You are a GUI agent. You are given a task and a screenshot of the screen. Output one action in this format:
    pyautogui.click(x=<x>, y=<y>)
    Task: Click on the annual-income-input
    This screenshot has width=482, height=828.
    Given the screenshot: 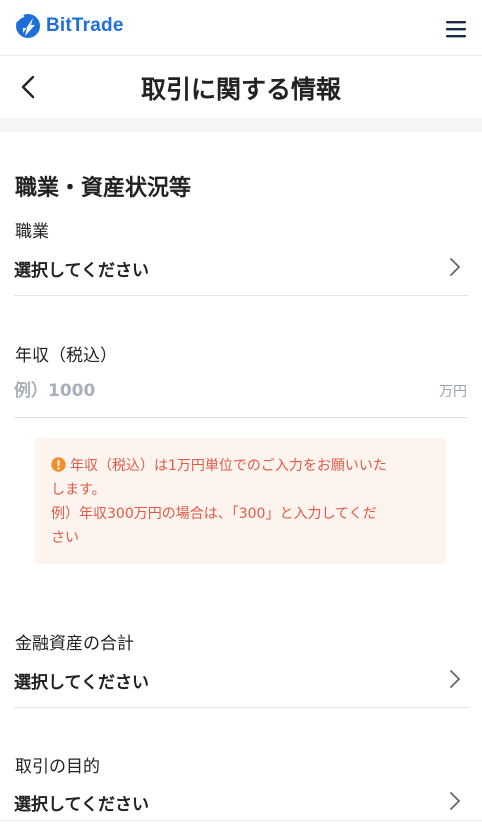 What is the action you would take?
    pyautogui.click(x=214, y=391)
    